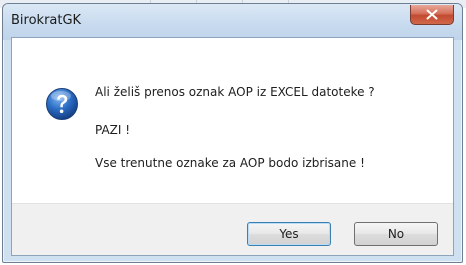  I want to click on close-button, so click(432, 15).